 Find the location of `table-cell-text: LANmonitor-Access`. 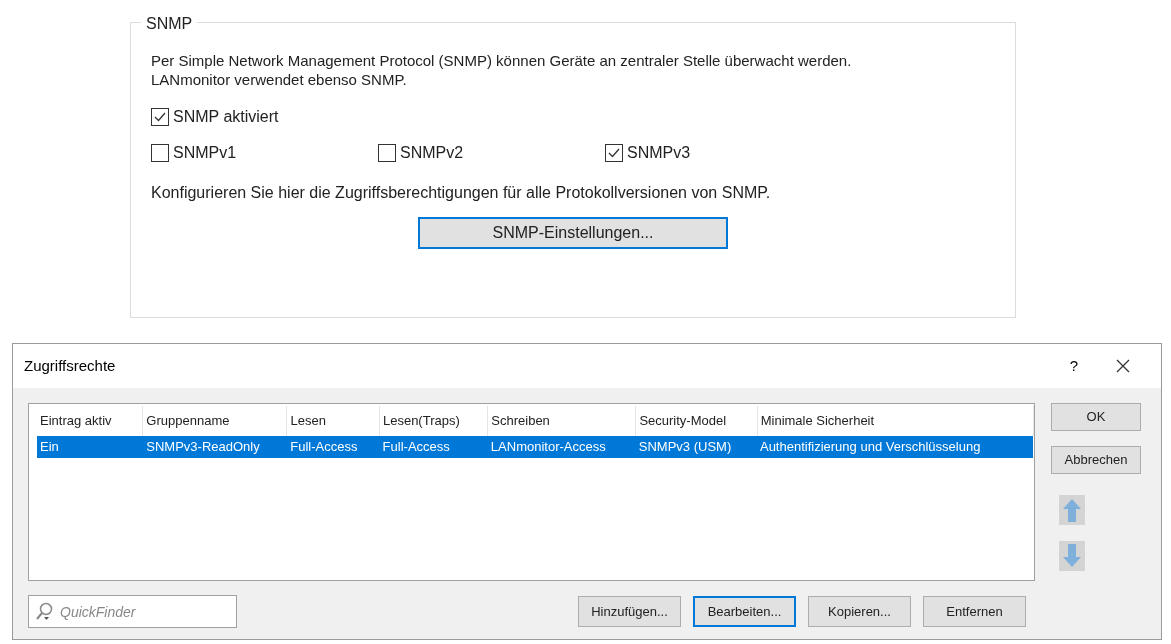

table-cell-text: LANmonitor-Access is located at coordinates (548, 447).